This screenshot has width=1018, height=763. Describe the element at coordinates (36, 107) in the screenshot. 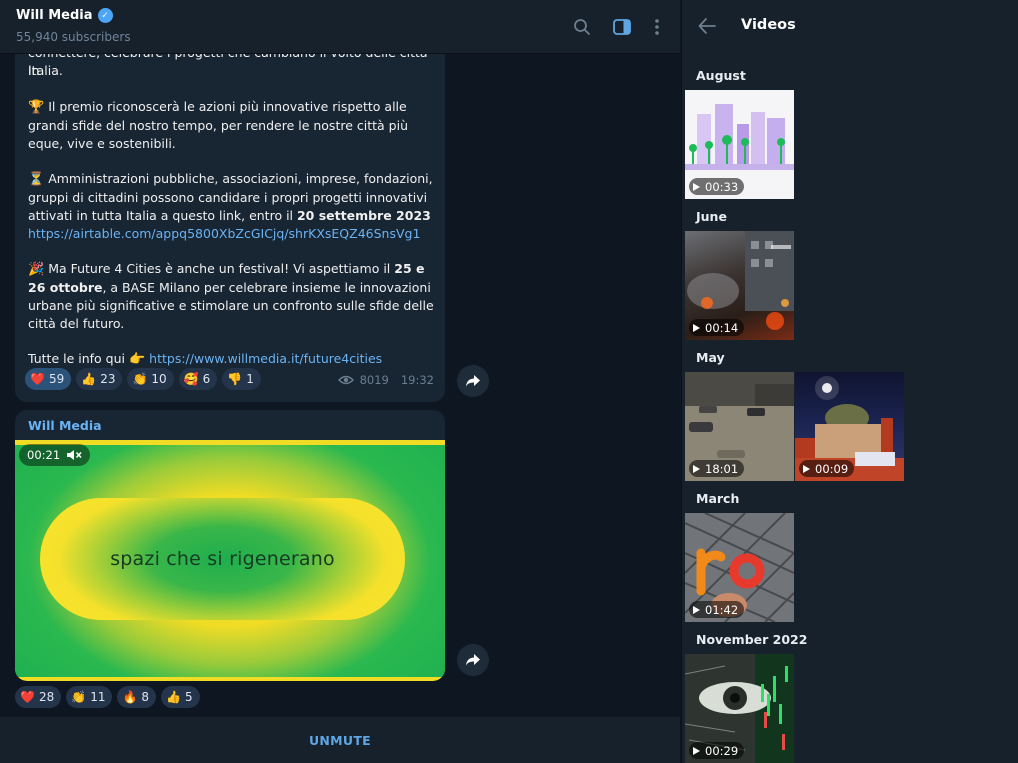

I see `trophy-icon: 🏆` at that location.